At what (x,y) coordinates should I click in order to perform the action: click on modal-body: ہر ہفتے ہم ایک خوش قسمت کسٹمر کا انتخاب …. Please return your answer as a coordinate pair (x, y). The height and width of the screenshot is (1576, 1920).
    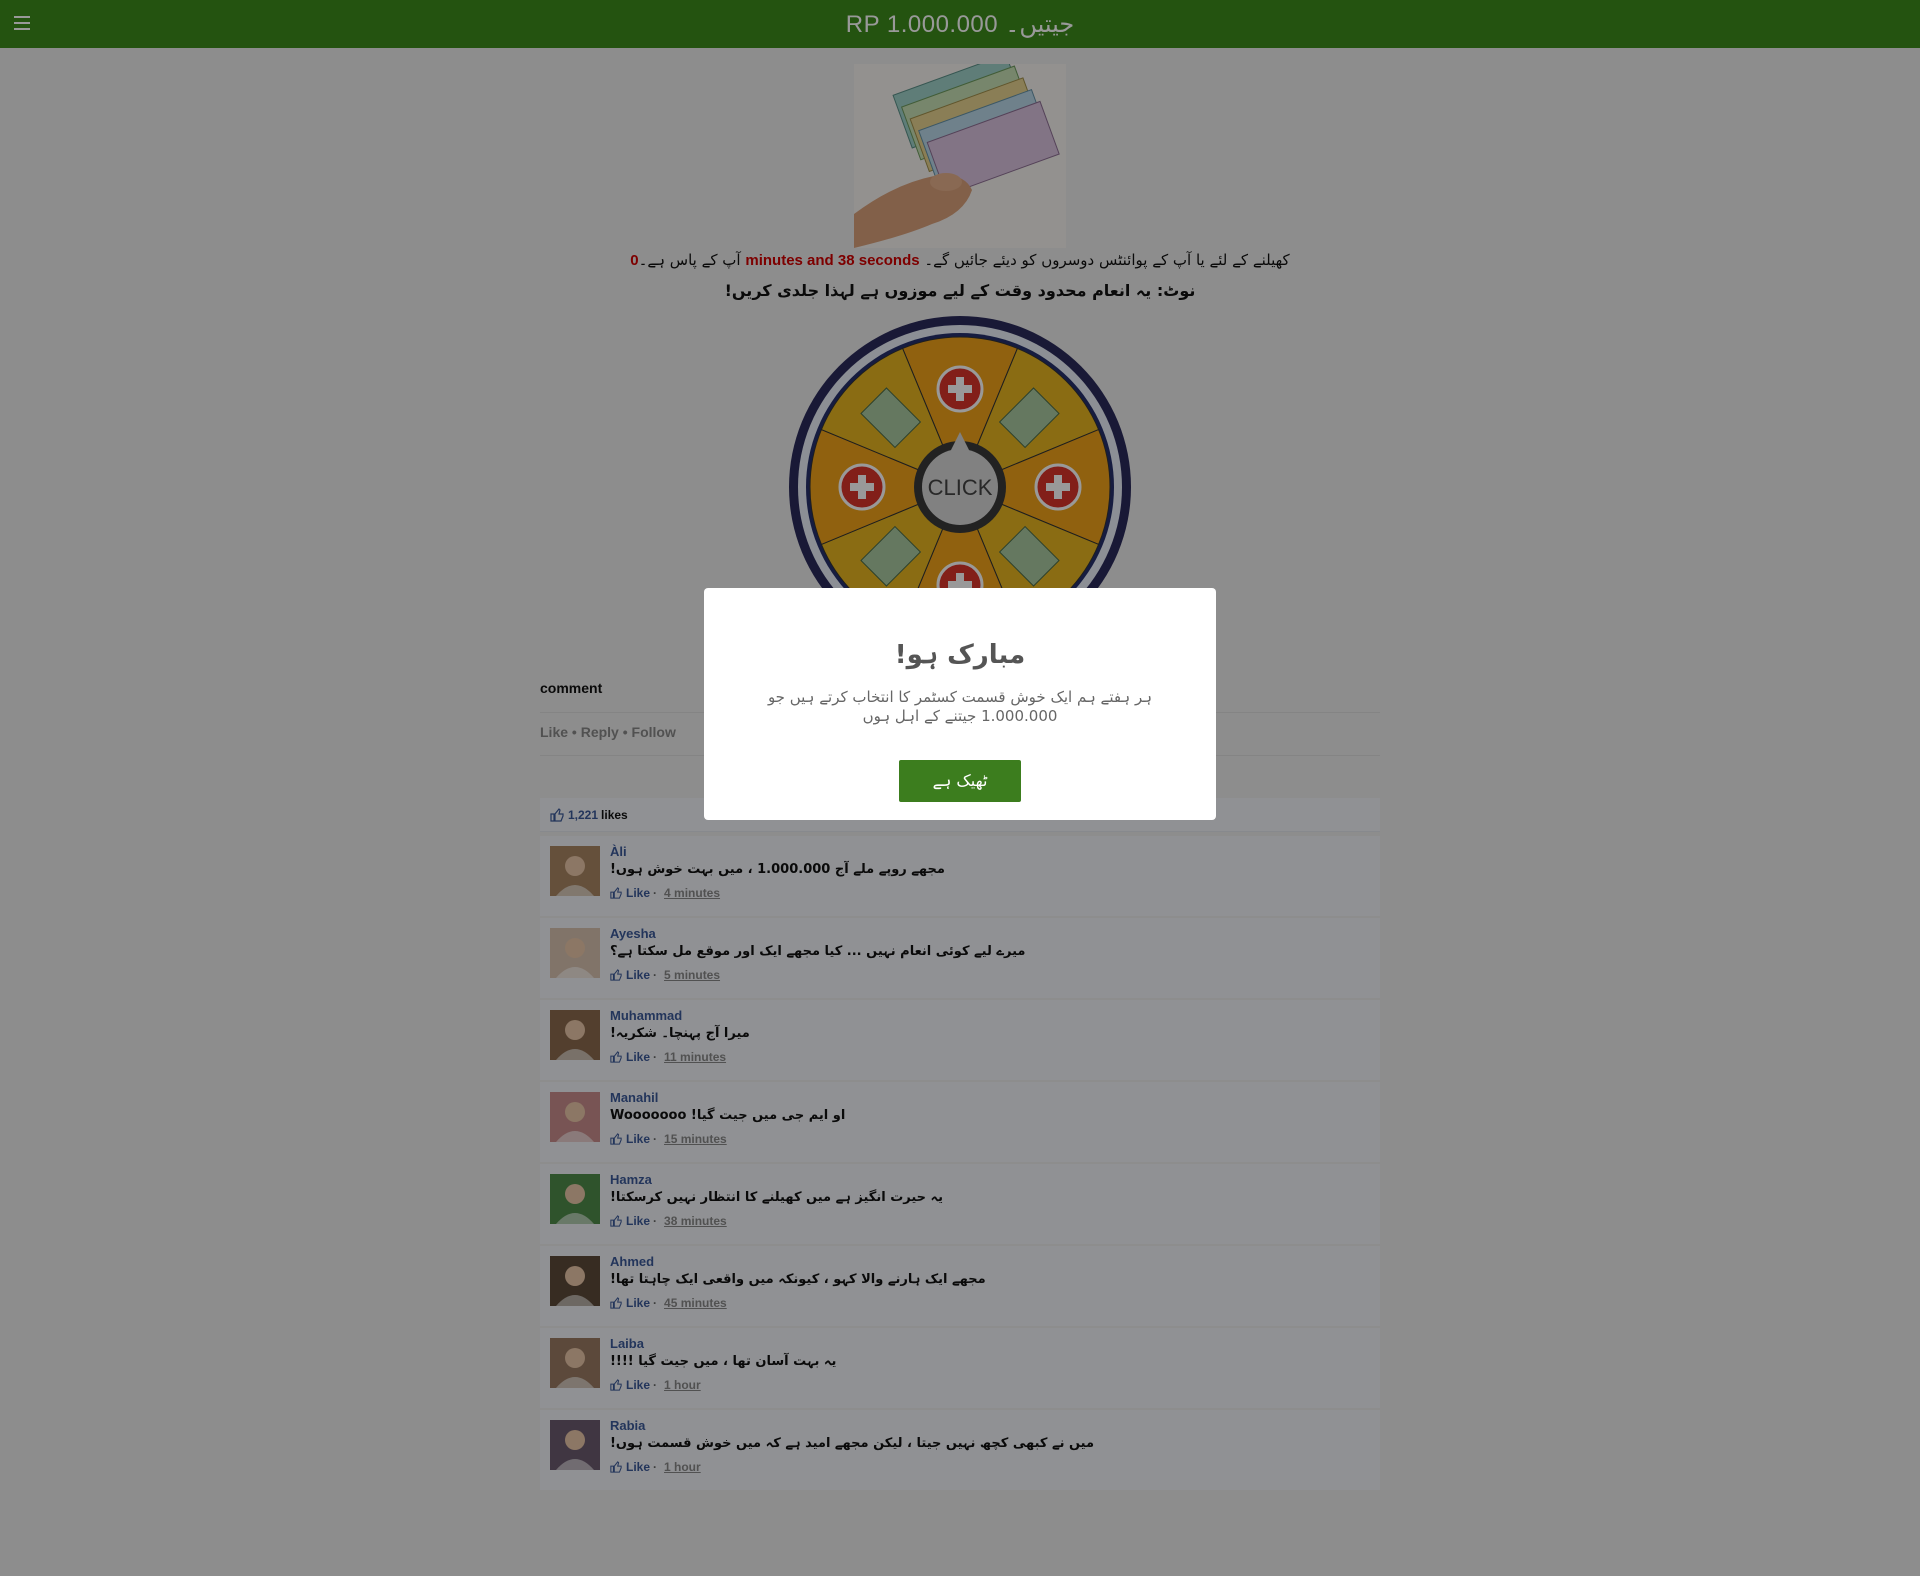
    Looking at the image, I should click on (960, 706).